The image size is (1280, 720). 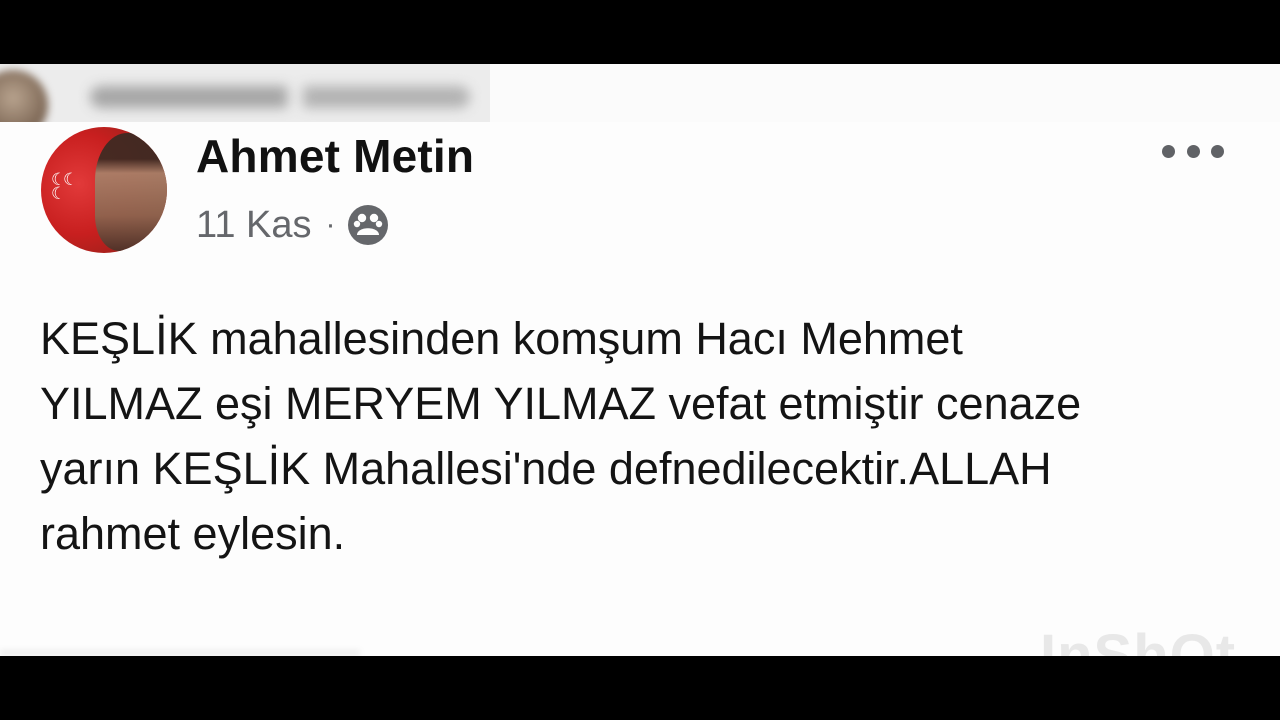 What do you see at coordinates (368, 225) in the screenshot?
I see `friends-icon` at bounding box center [368, 225].